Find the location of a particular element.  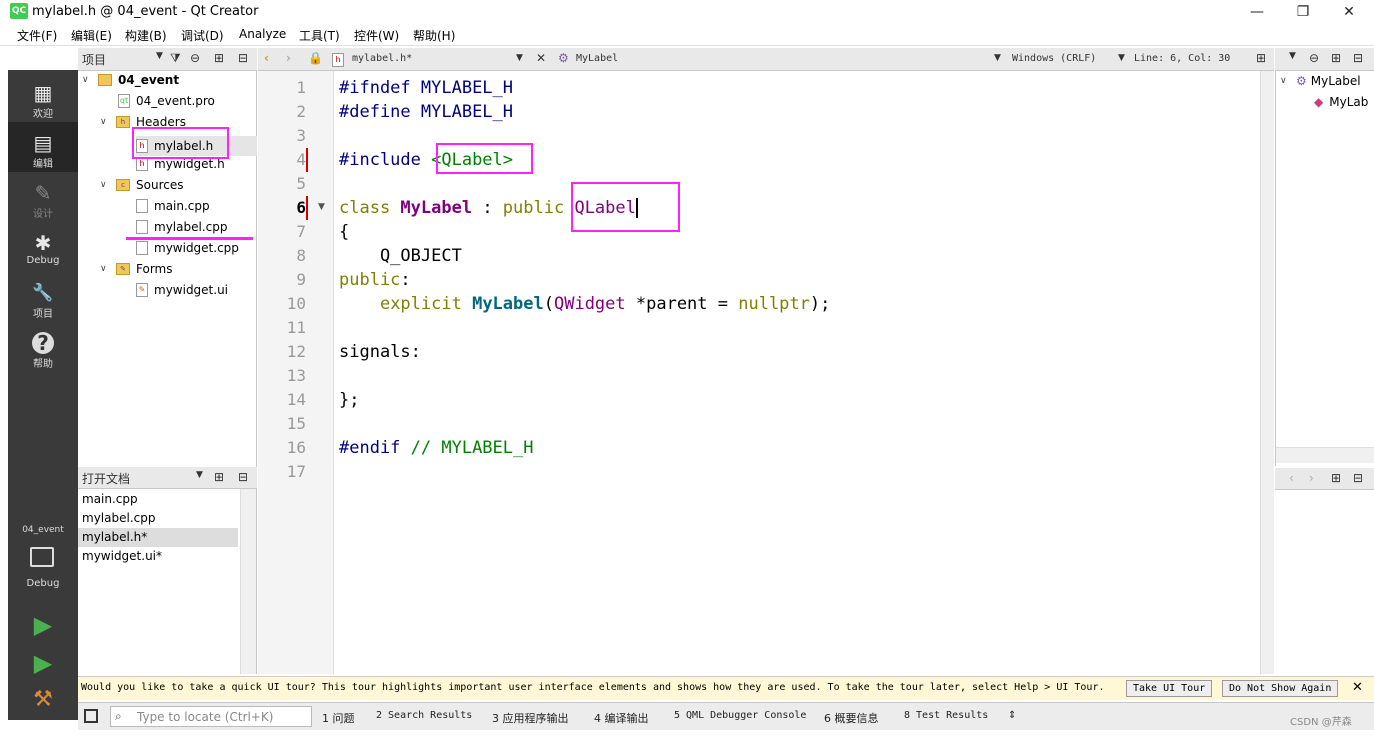

menu-debug: 调试(D) is located at coordinates (202, 35).